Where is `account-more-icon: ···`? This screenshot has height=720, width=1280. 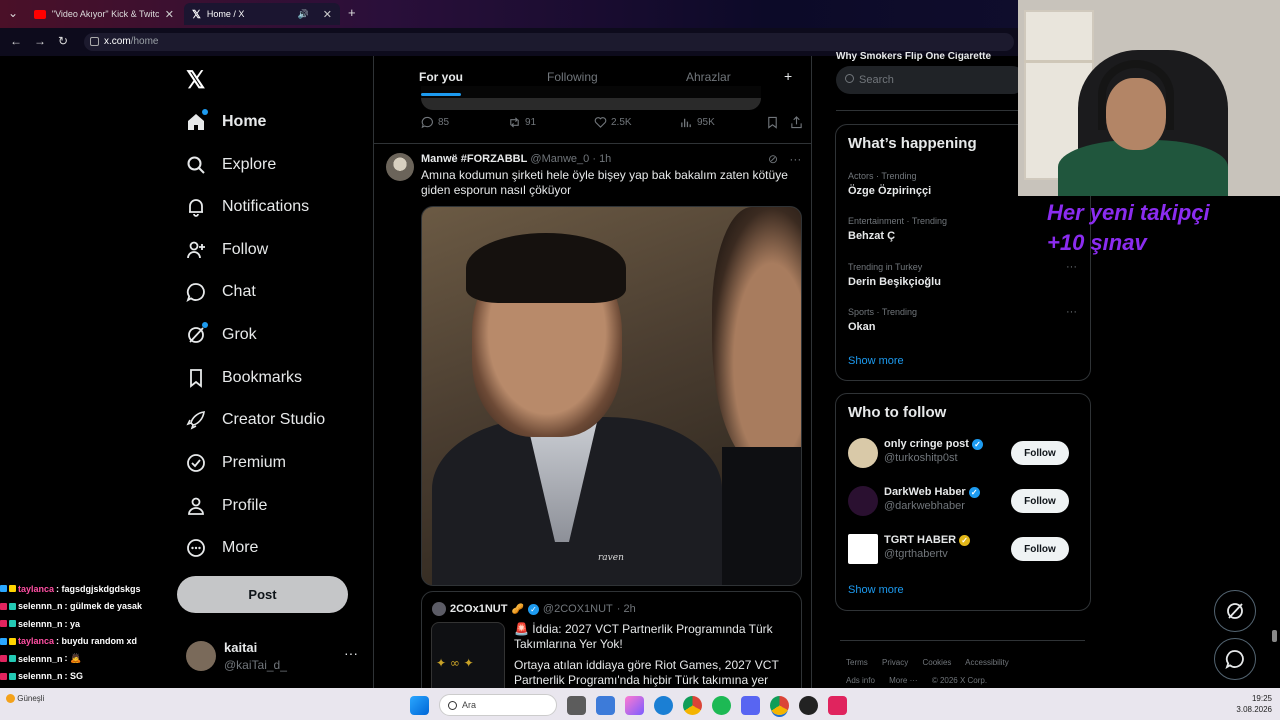 account-more-icon: ··· is located at coordinates (351, 653).